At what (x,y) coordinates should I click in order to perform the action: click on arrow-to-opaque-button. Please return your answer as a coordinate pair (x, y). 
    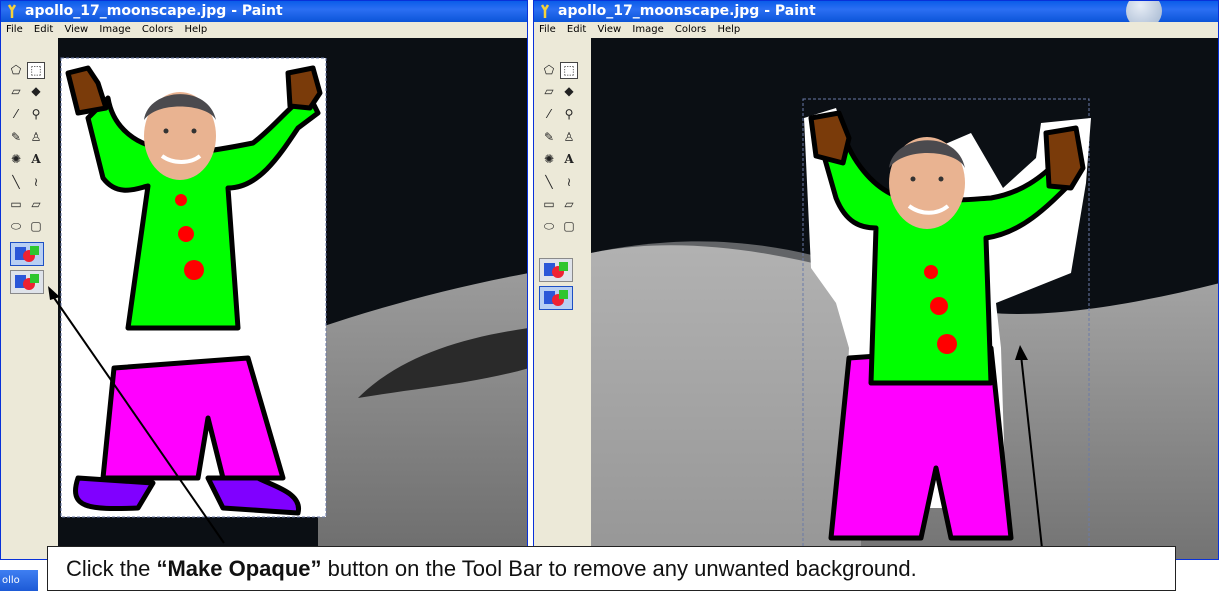
    Looking at the image, I should click on (137, 417).